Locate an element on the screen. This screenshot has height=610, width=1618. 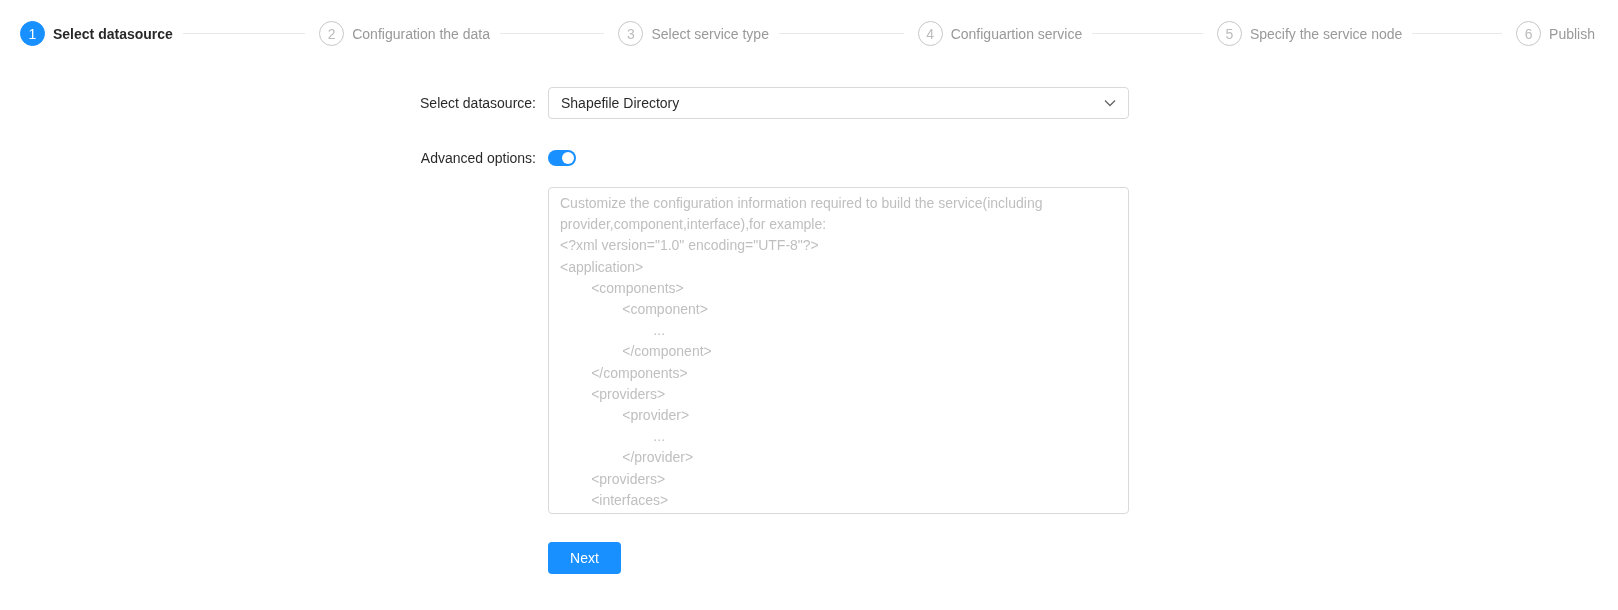
step-title: Publish is located at coordinates (1572, 33).